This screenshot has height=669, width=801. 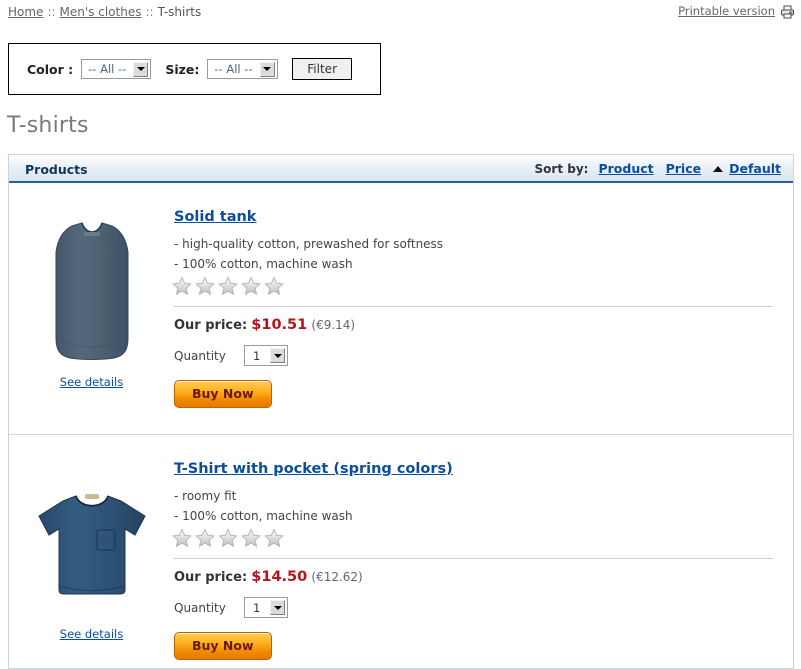 I want to click on printable-version-link: Printable version, so click(x=726, y=11).